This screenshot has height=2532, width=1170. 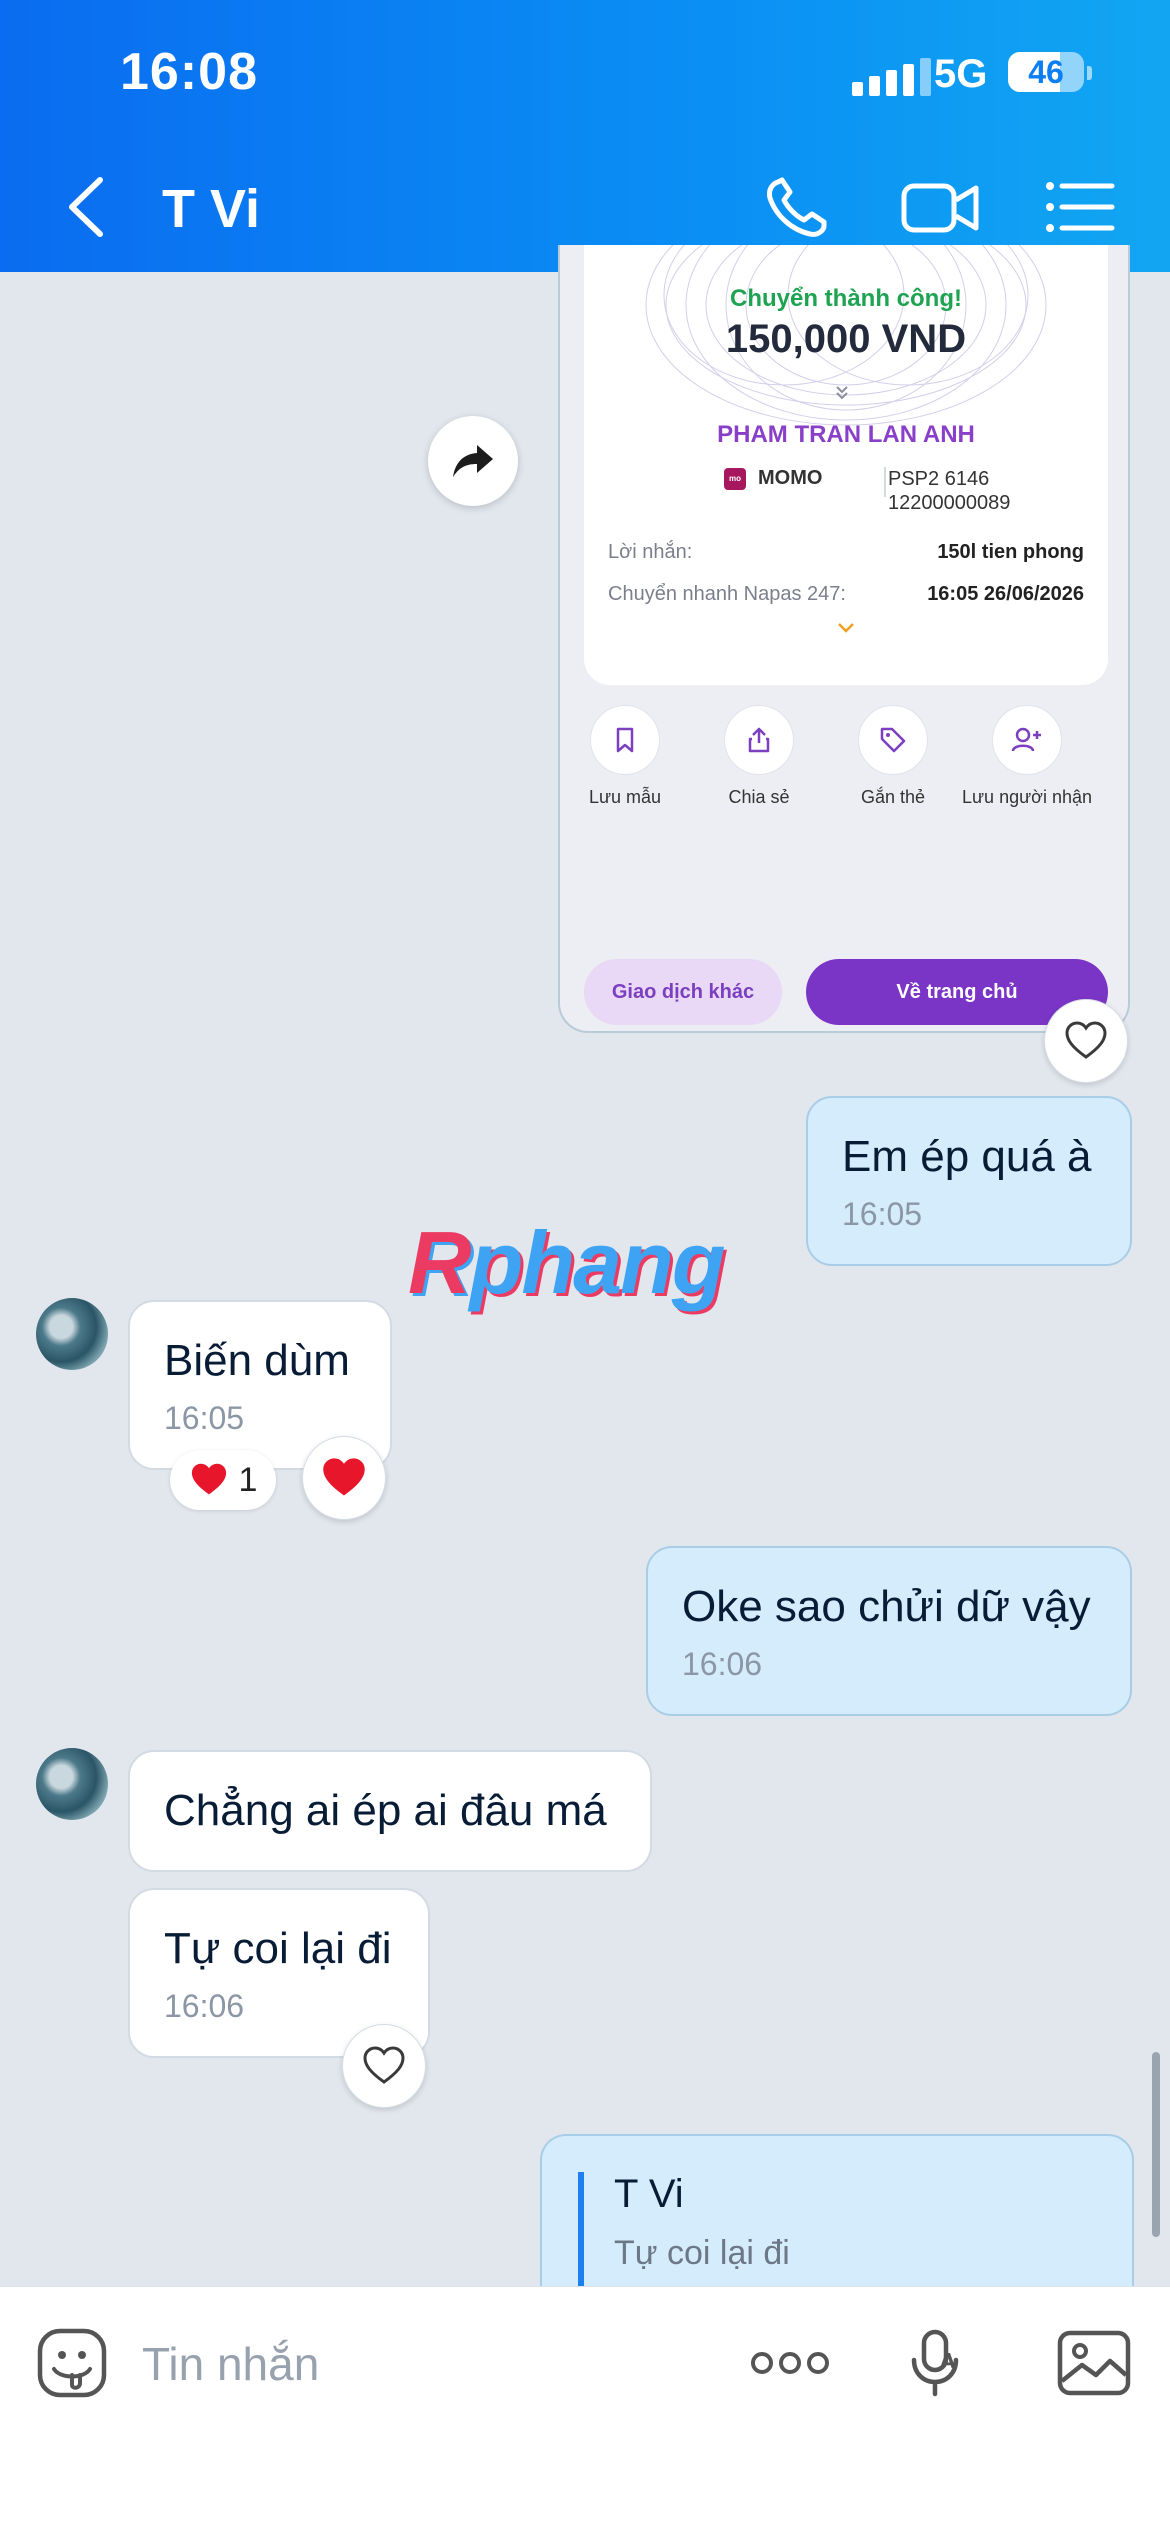 What do you see at coordinates (625, 740) in the screenshot?
I see `bookmark-icon` at bounding box center [625, 740].